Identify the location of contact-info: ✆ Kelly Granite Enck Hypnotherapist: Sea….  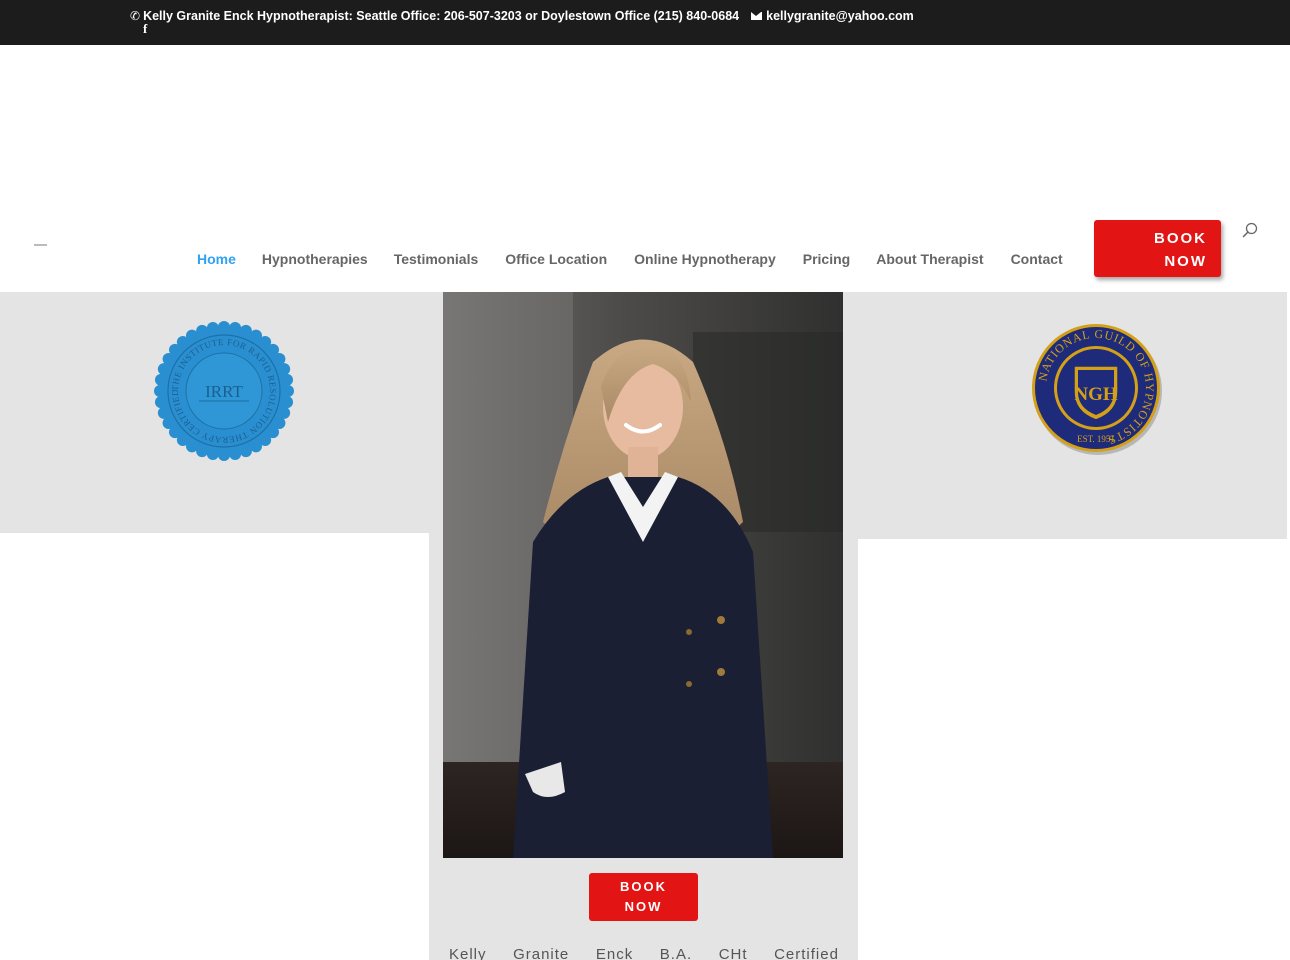
(522, 16).